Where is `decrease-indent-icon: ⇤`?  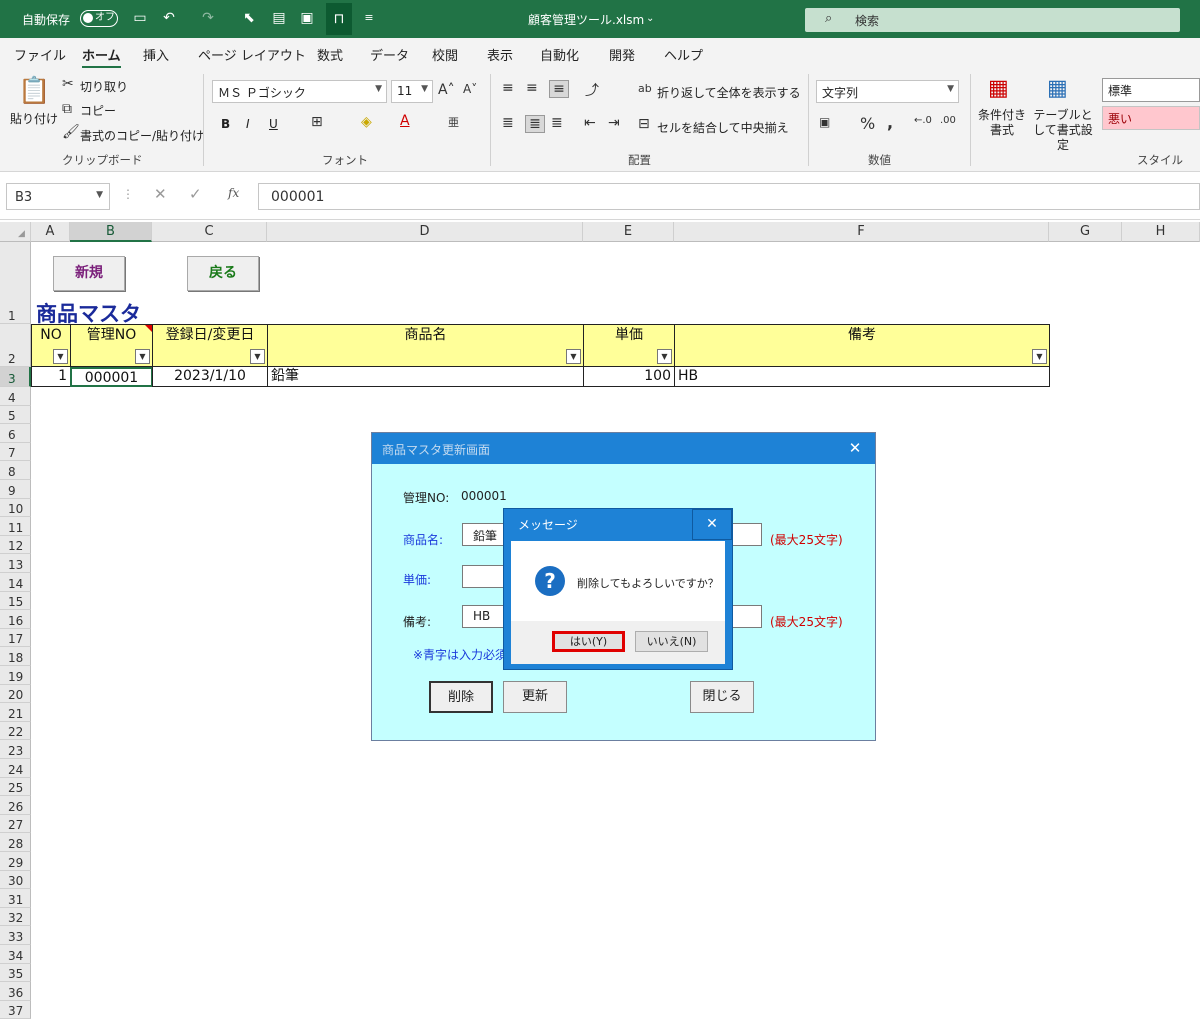
decrease-indent-icon: ⇤ is located at coordinates (590, 123).